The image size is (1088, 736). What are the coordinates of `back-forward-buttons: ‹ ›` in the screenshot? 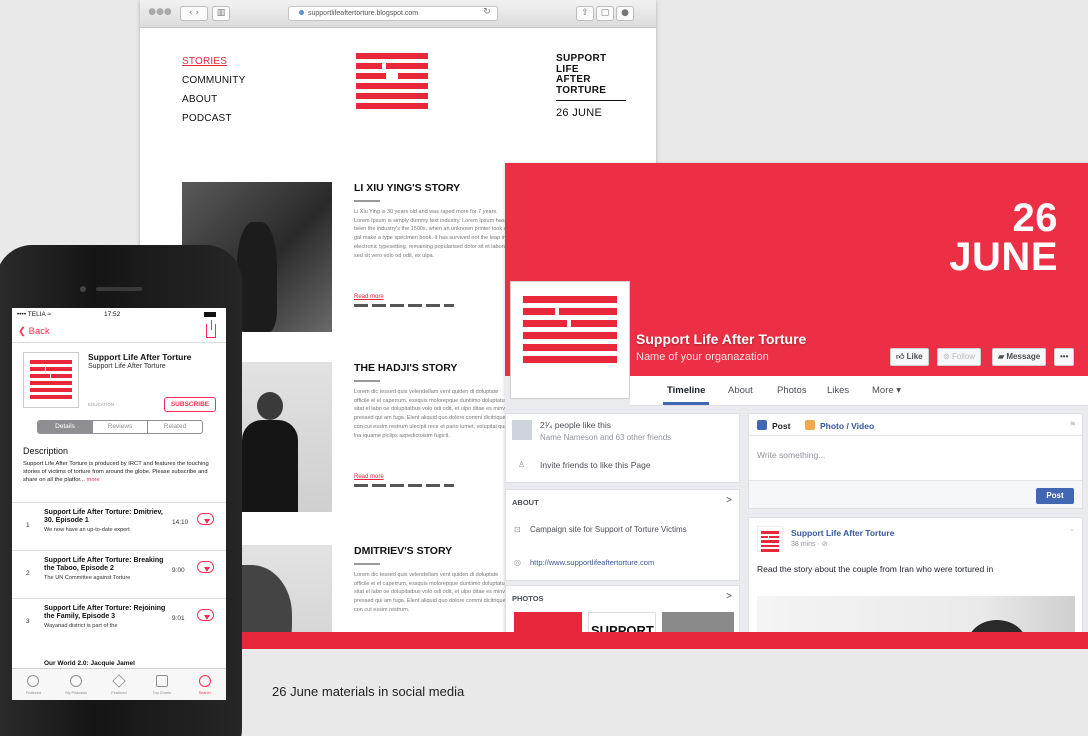 It's located at (194, 13).